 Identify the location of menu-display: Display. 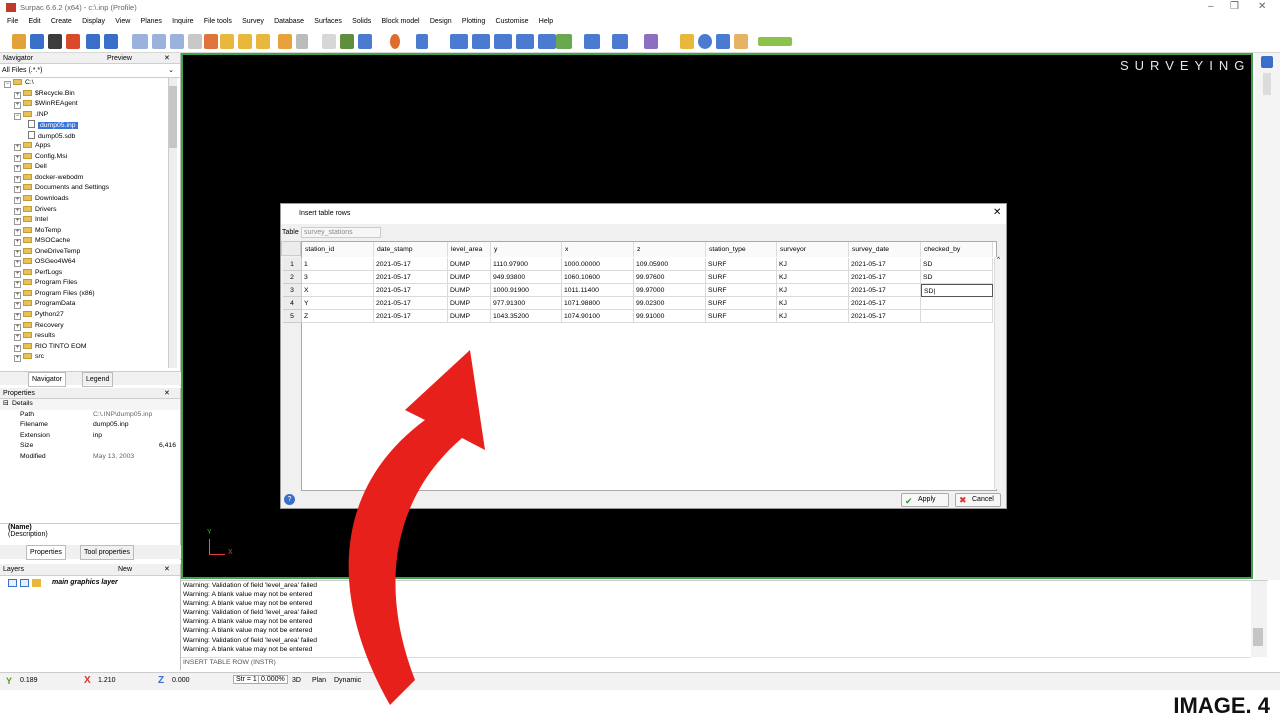
(93, 22).